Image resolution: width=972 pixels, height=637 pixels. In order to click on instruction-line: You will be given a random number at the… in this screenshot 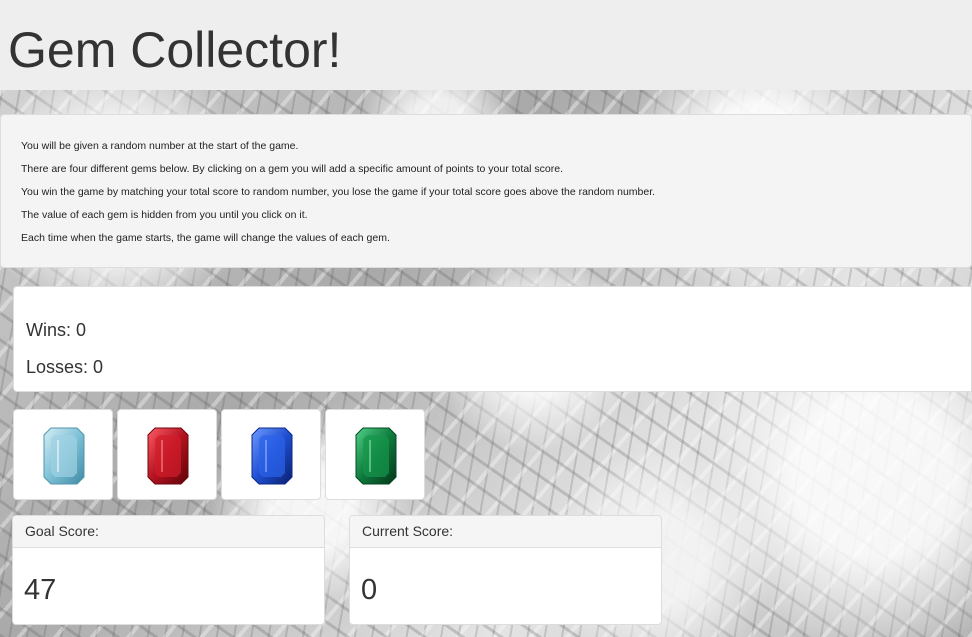, I will do `click(160, 146)`.